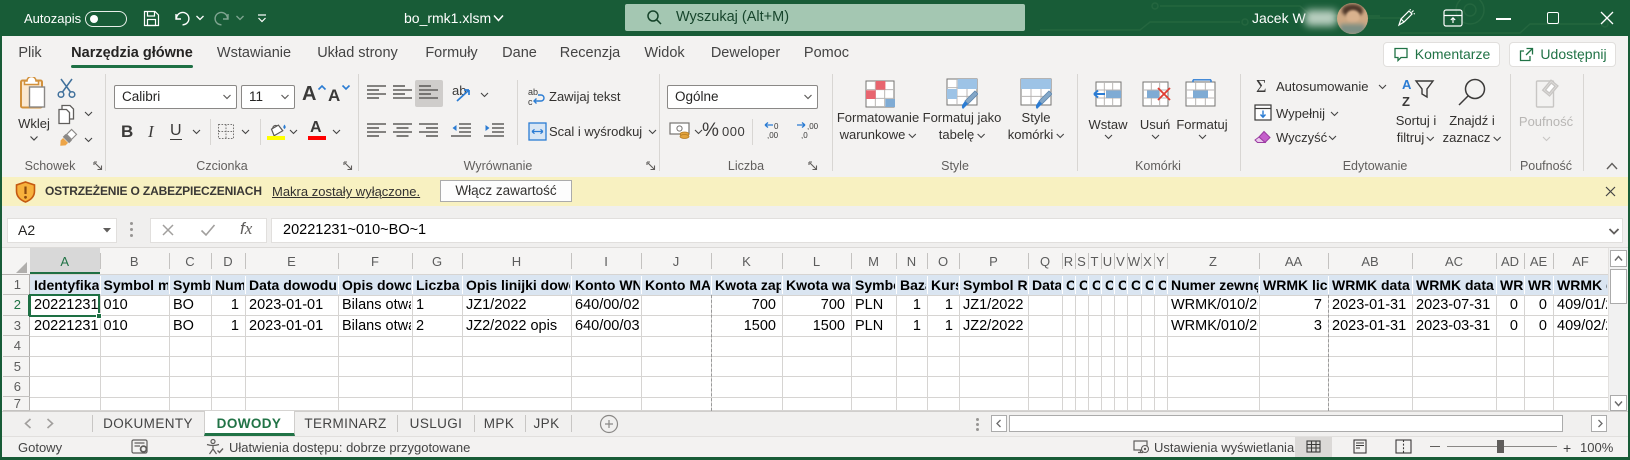 The height and width of the screenshot is (460, 1630). I want to click on svg-text: ,0, so click(804, 135).